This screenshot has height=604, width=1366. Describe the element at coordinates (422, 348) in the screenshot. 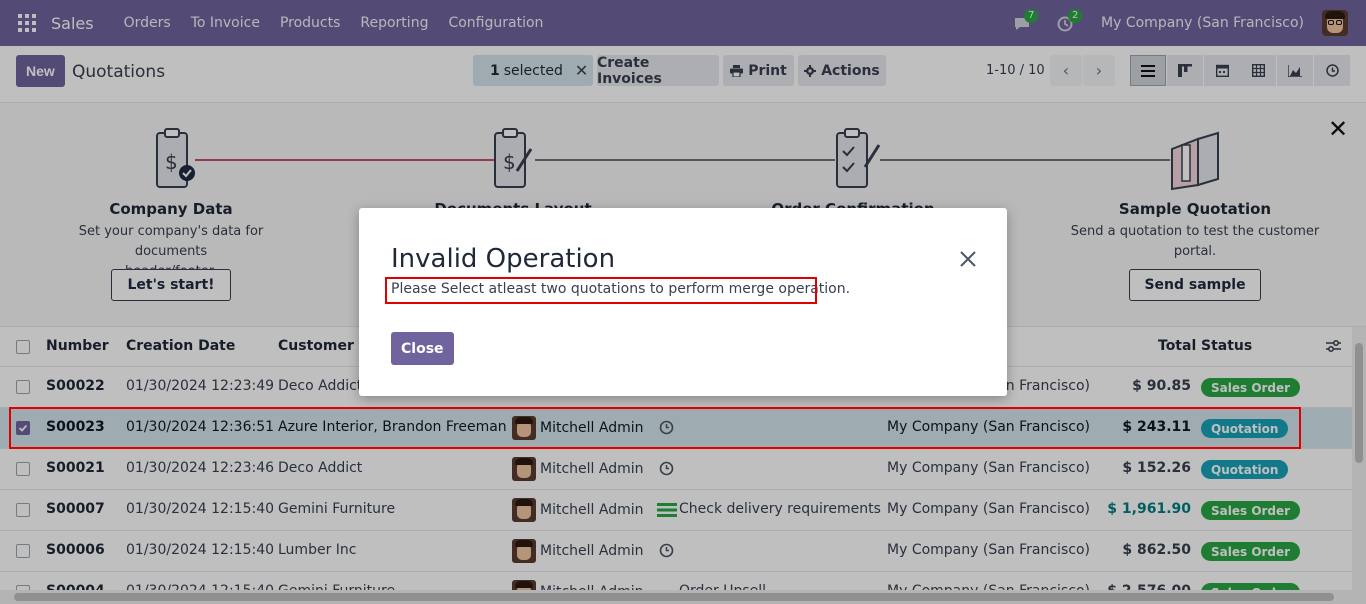

I see `close-button: Close` at that location.